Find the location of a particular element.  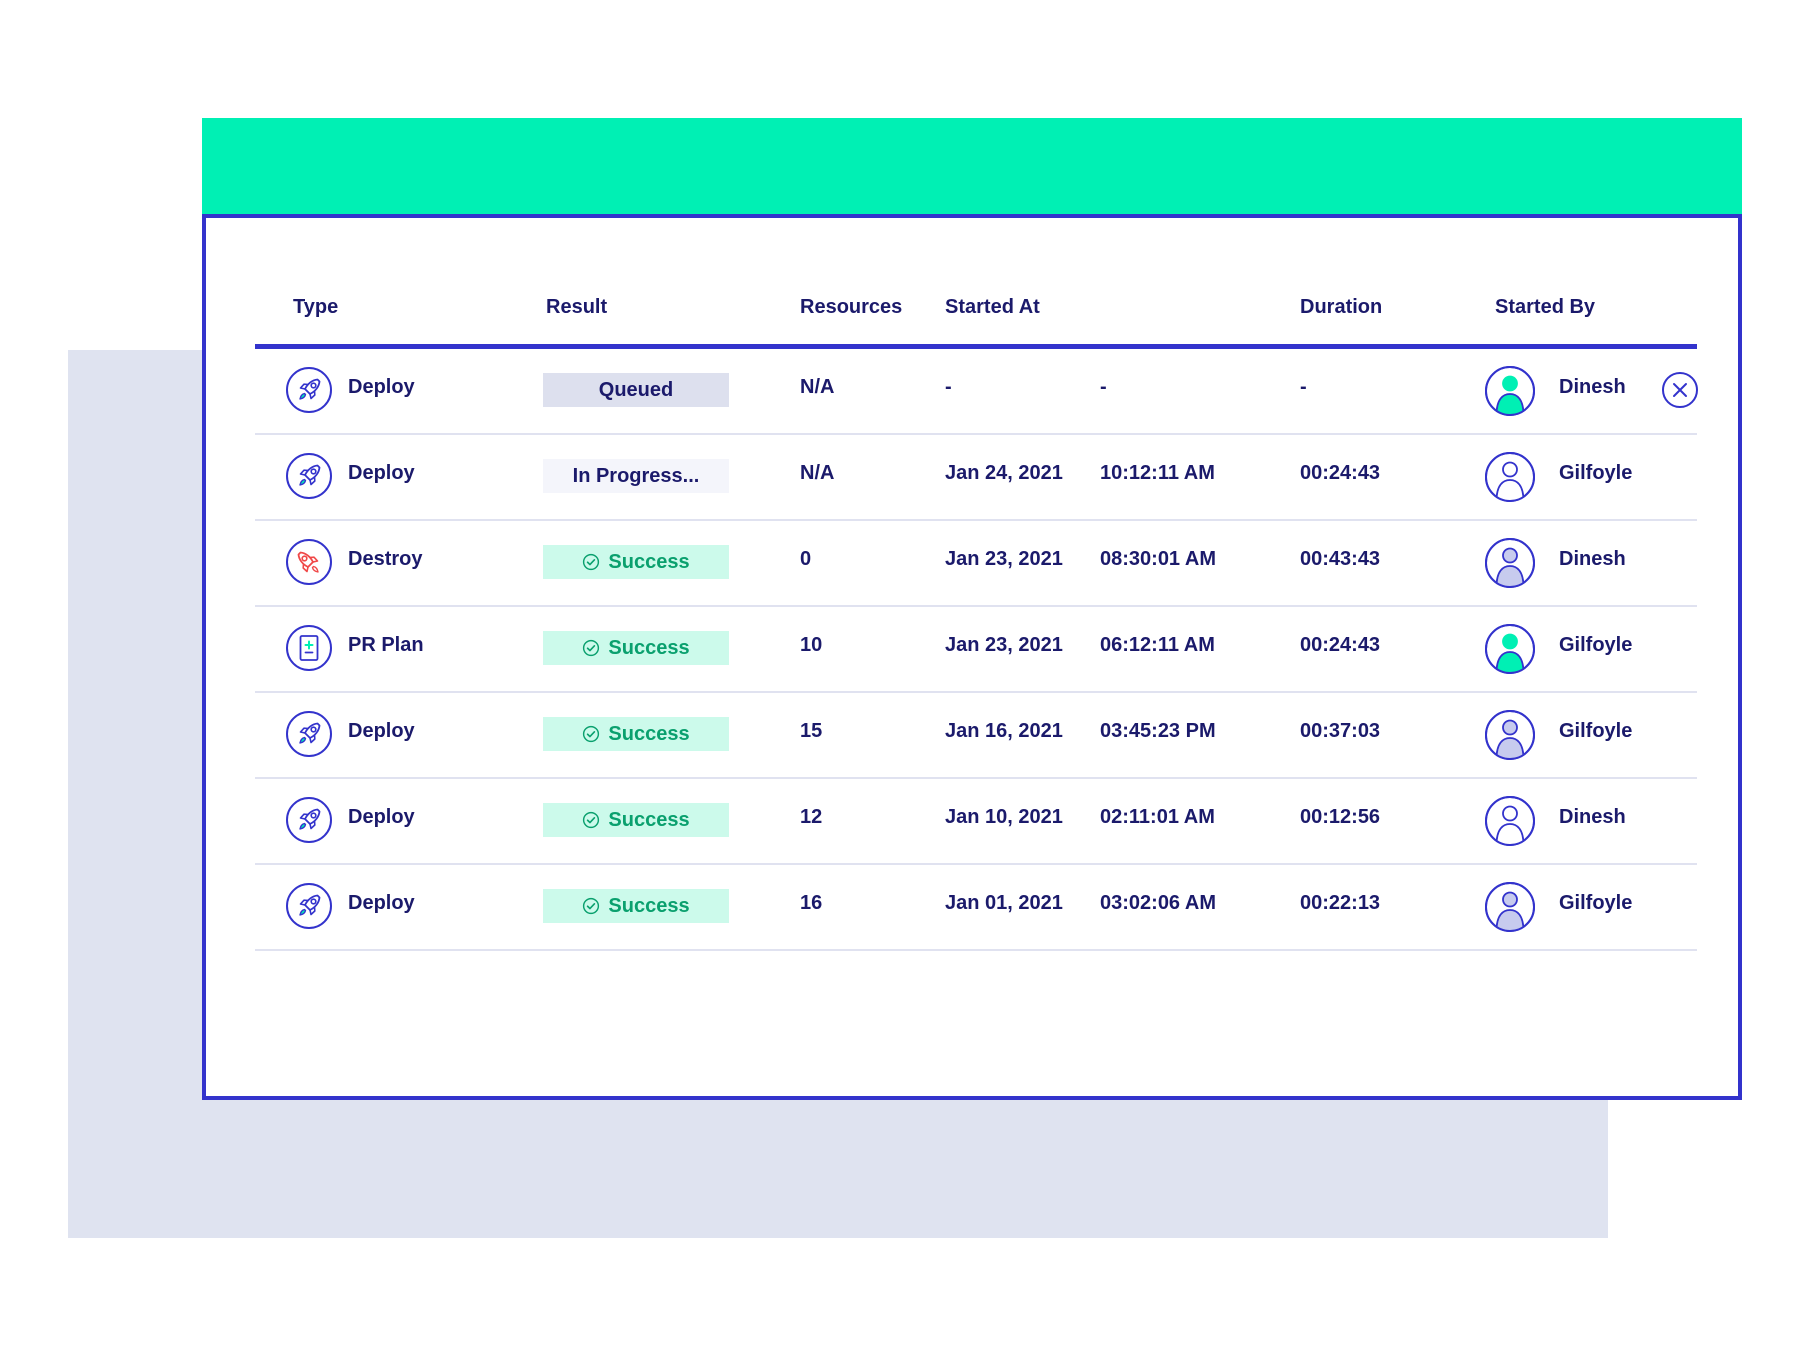

resources-value: 16 is located at coordinates (811, 903).